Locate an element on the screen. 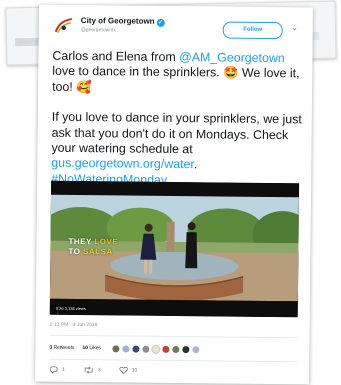  likes-label: Likes is located at coordinates (95, 348).